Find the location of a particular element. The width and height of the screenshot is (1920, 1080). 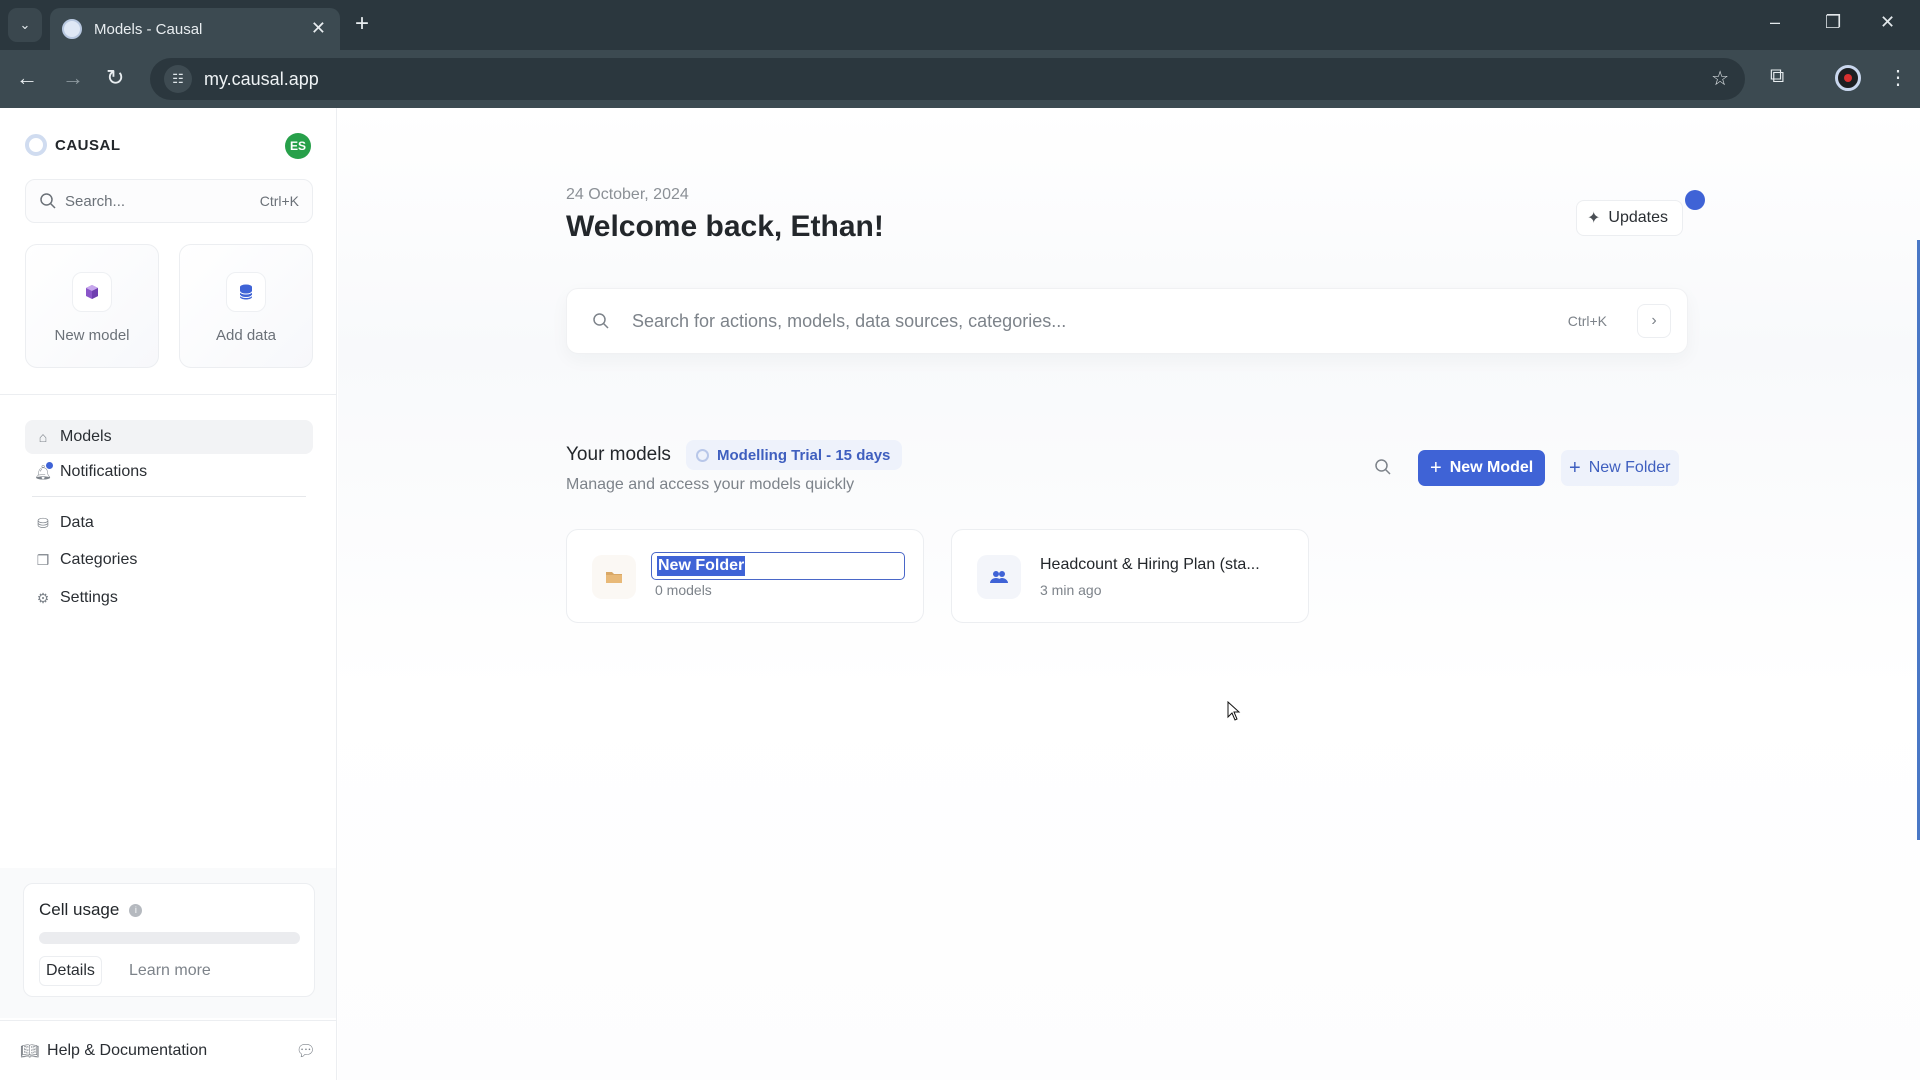

tab-search-button: ⌄ is located at coordinates (25, 25).